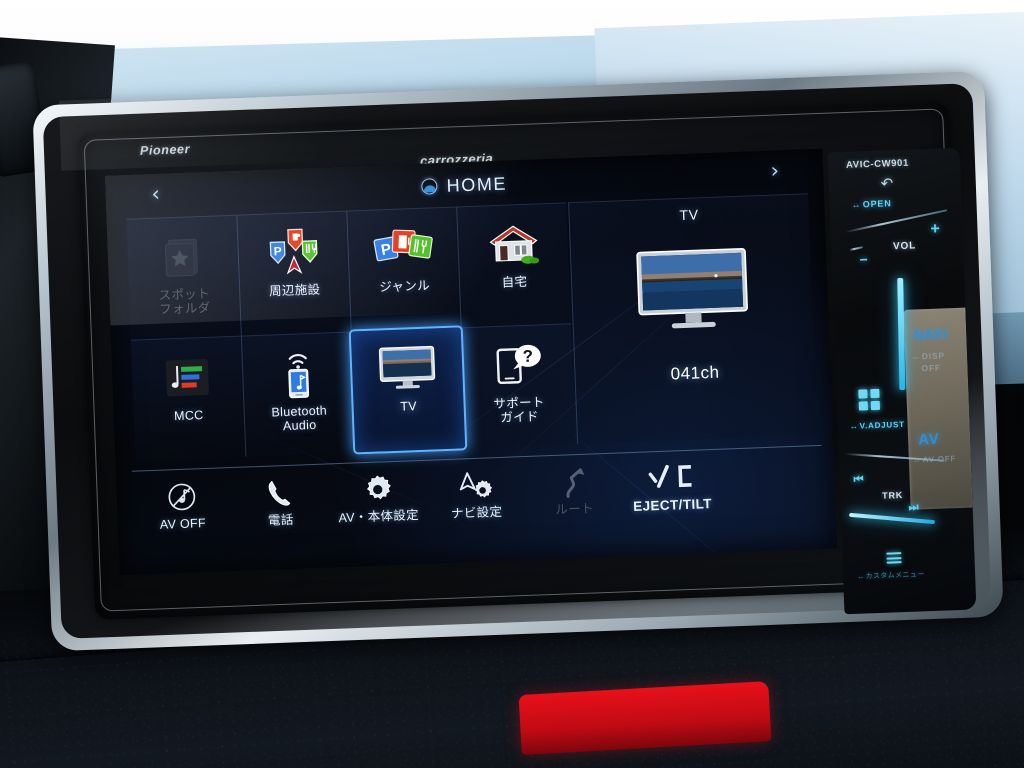 Image resolution: width=1024 pixels, height=768 pixels. What do you see at coordinates (477, 184) in the screenshot?
I see `page-title: HOME` at bounding box center [477, 184].